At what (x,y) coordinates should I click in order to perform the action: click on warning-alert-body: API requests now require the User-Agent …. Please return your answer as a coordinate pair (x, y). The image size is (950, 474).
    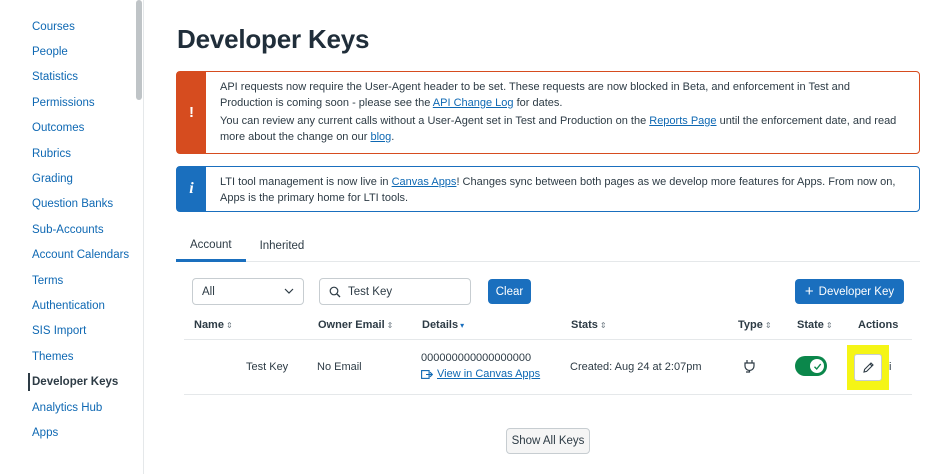
    Looking at the image, I should click on (562, 112).